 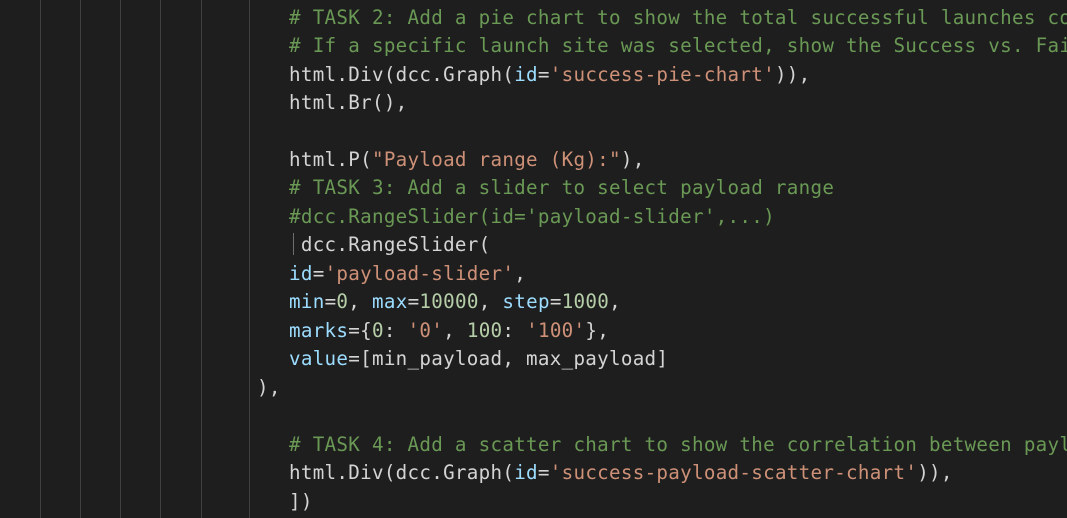 I want to click on code-token: min, so click(x=307, y=301).